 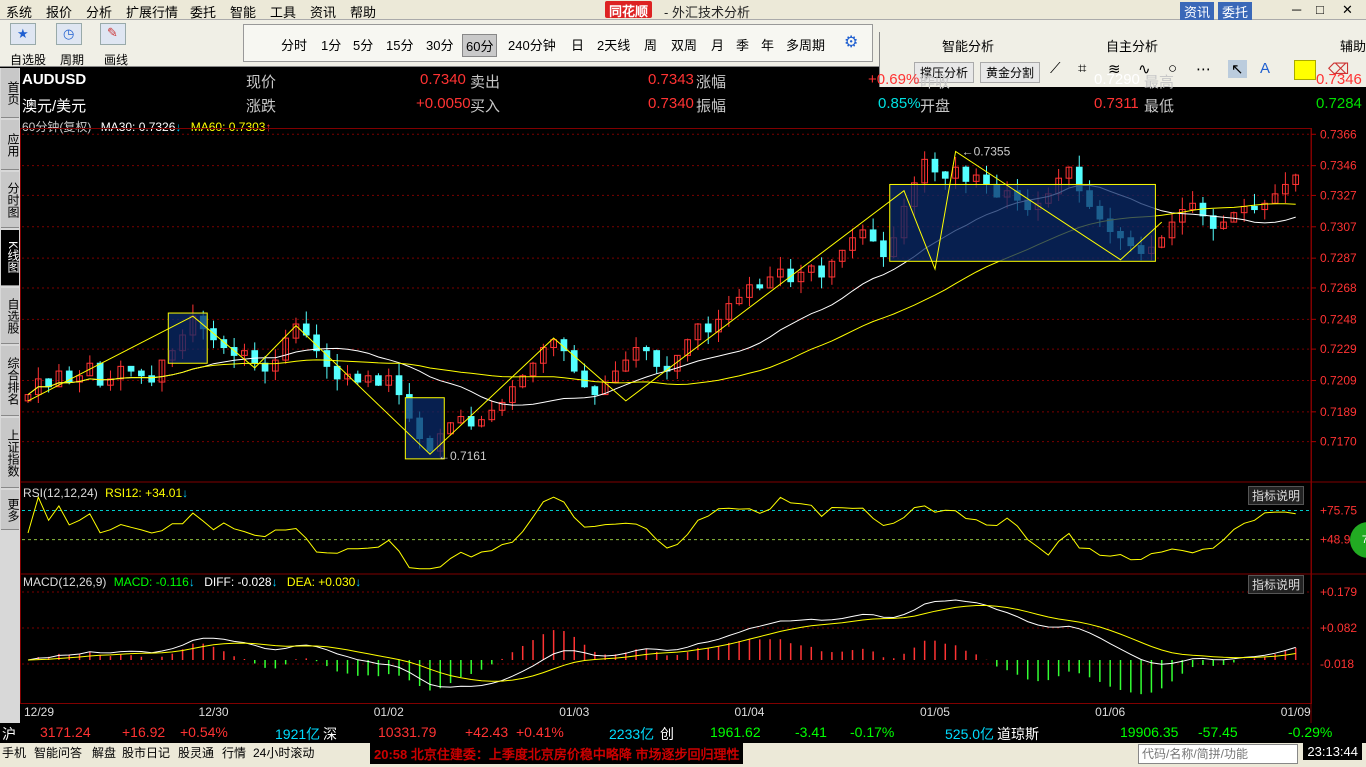 I want to click on date-label: 12/29, so click(x=39, y=712).